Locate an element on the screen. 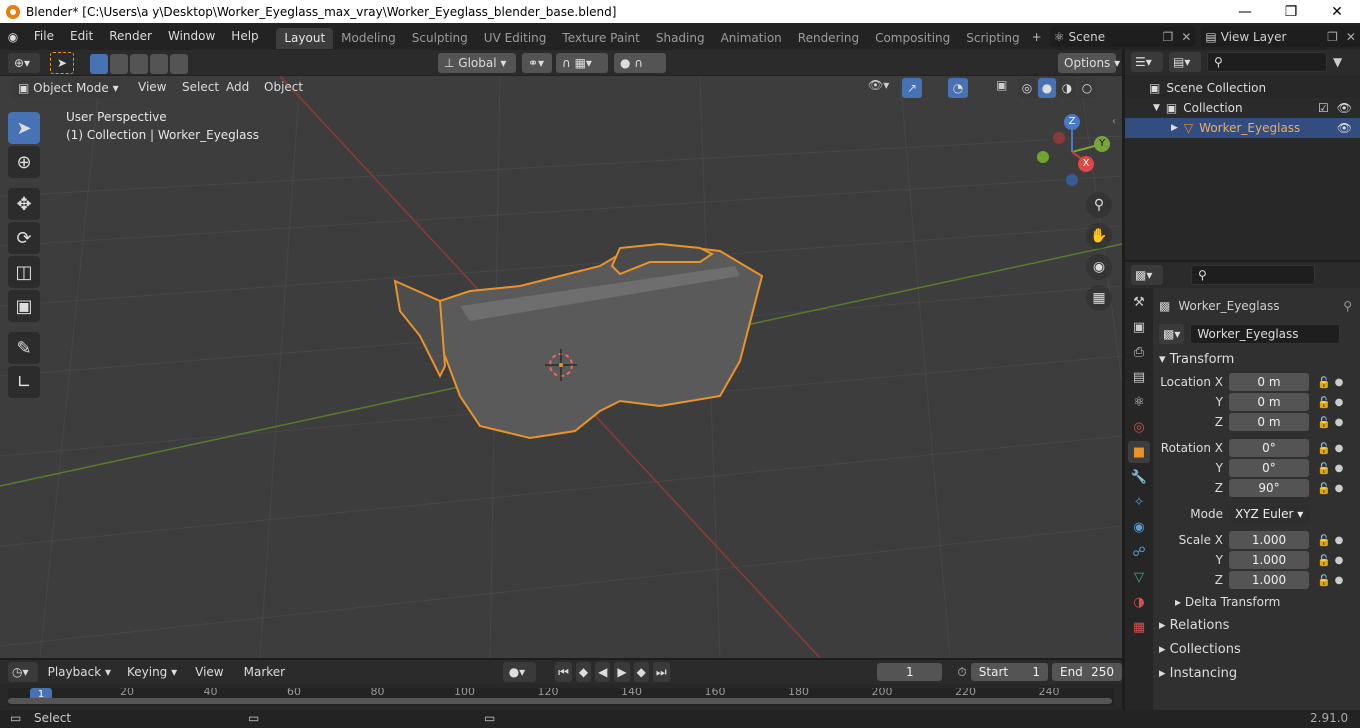 The height and width of the screenshot is (728, 1360). scene-tab-icon: ⚛ is located at coordinates (1139, 402).